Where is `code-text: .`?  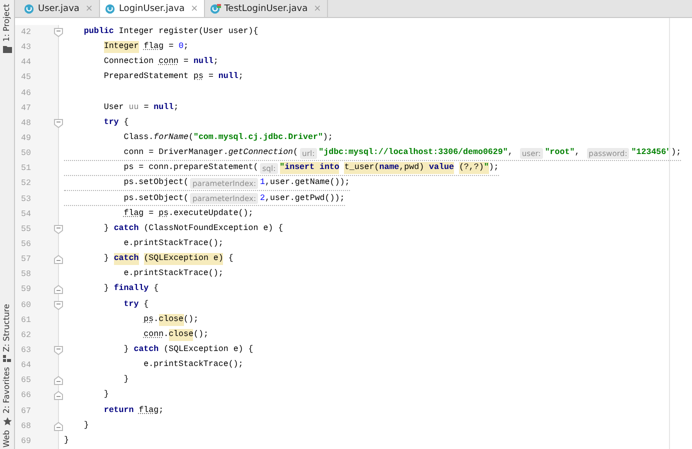
code-text: . is located at coordinates (156, 320).